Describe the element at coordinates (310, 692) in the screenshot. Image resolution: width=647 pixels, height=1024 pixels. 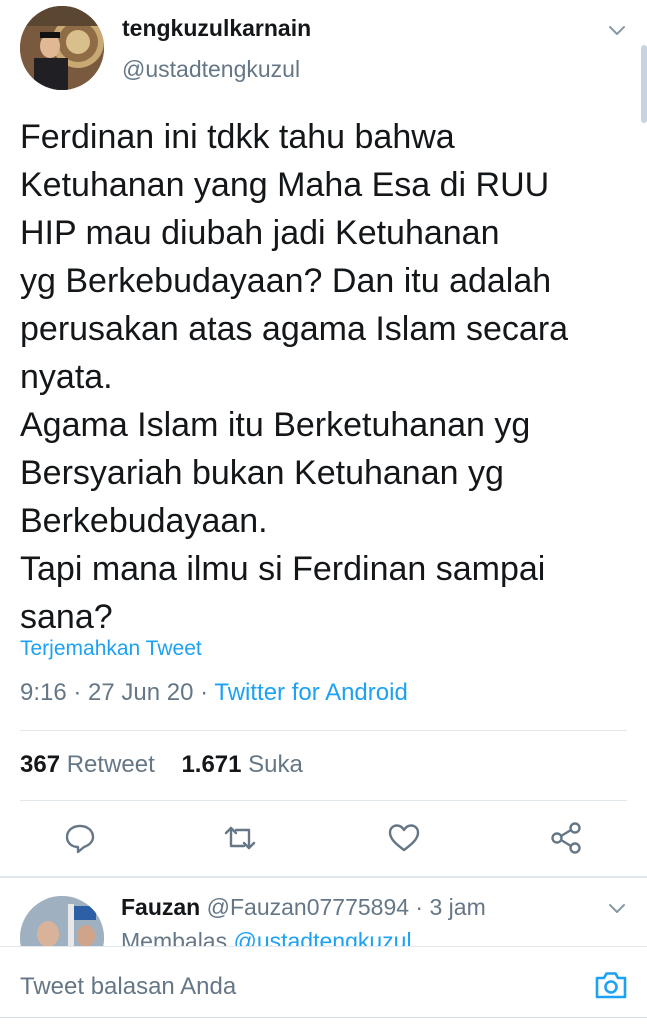
I see `tweet-source-link: Twitter for Android` at that location.